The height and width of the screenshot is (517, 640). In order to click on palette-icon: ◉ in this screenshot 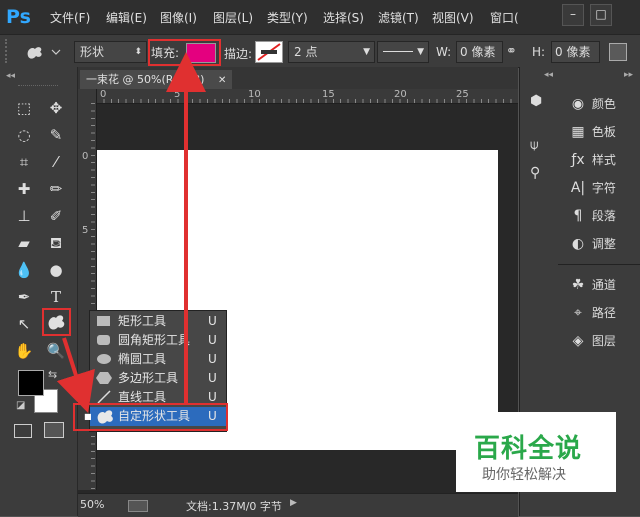, I will do `click(578, 104)`.